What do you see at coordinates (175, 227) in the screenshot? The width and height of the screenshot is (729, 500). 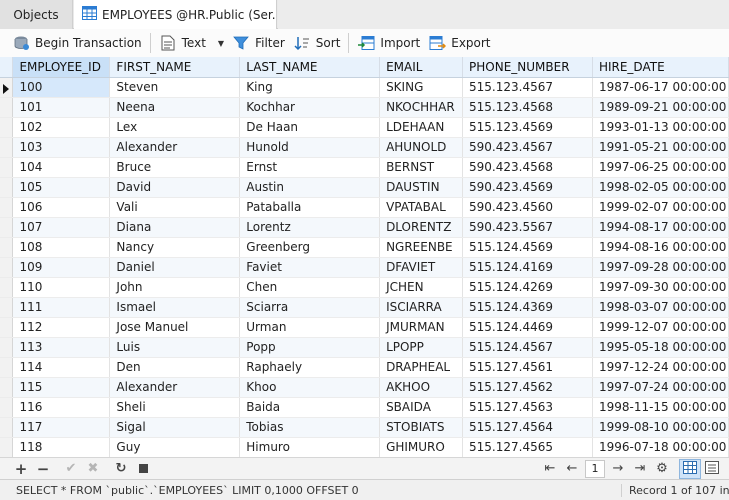 I see `cell-first-name: Diana` at bounding box center [175, 227].